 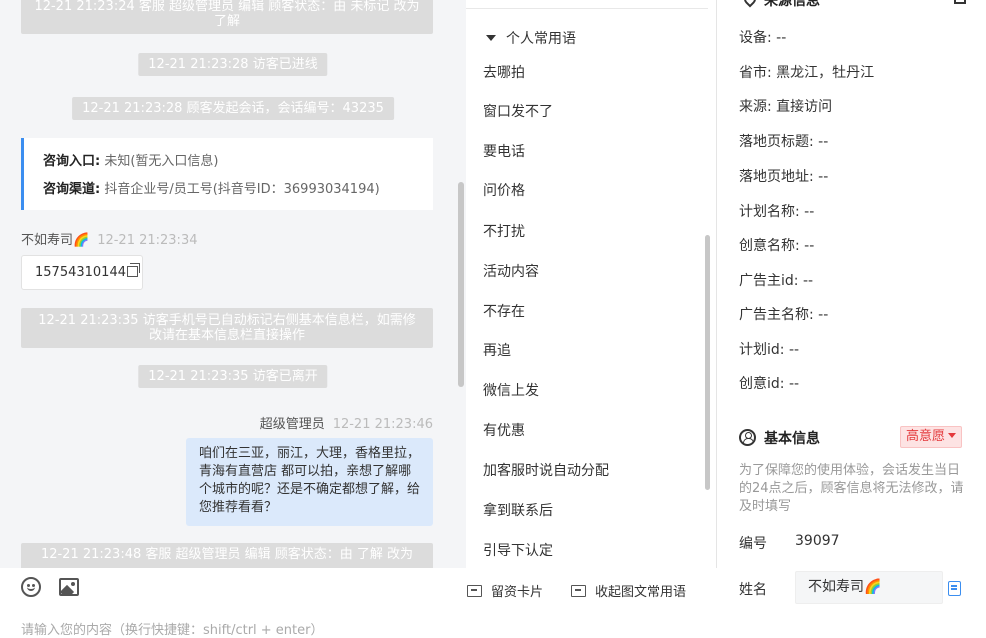 What do you see at coordinates (954, 588) in the screenshot?
I see `document-icon` at bounding box center [954, 588].